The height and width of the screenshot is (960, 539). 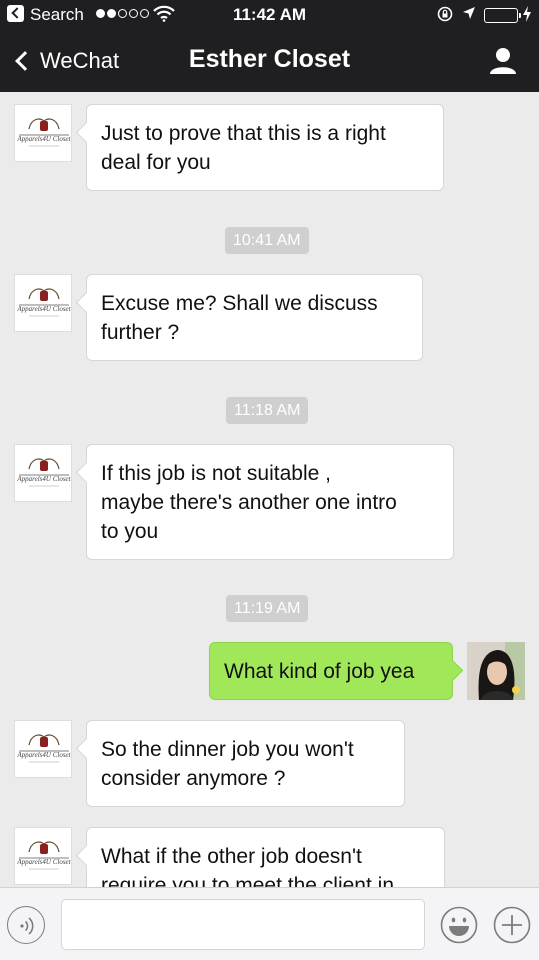 I want to click on header: Search 11:42 AM WeChat Esther Closet, so click(x=269, y=46).